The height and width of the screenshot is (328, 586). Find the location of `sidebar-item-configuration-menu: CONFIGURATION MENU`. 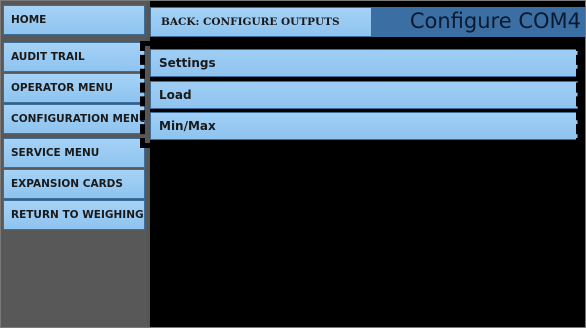

sidebar-item-configuration-menu: CONFIGURATION MENU is located at coordinates (74, 119).